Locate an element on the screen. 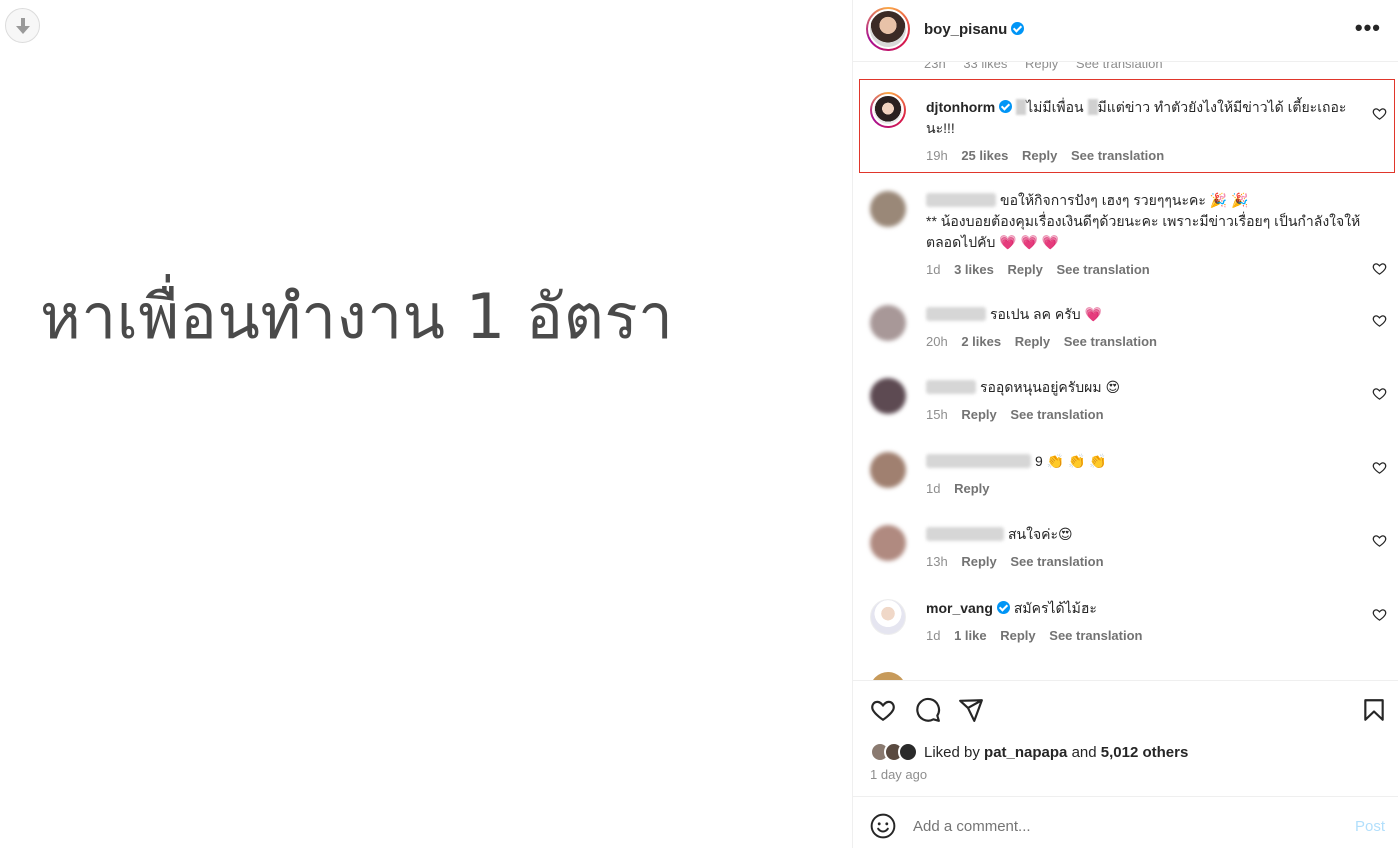 This screenshot has width=1398, height=848. comment-text: ขอให้กิจการปังๆ เฮงๆ รวยๆๆนะคะ 🎉 🎉 is located at coordinates (1124, 200).